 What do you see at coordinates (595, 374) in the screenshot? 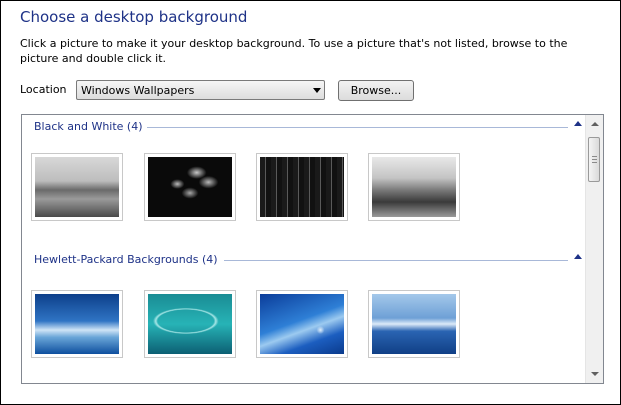
I see `scroll-down-icon` at bounding box center [595, 374].